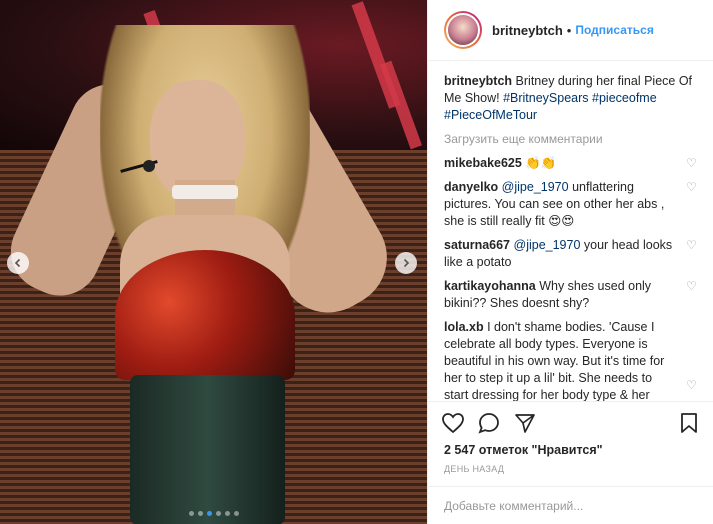  What do you see at coordinates (490, 115) in the screenshot?
I see `hashtag-link: #PieceOfMeTour` at bounding box center [490, 115].